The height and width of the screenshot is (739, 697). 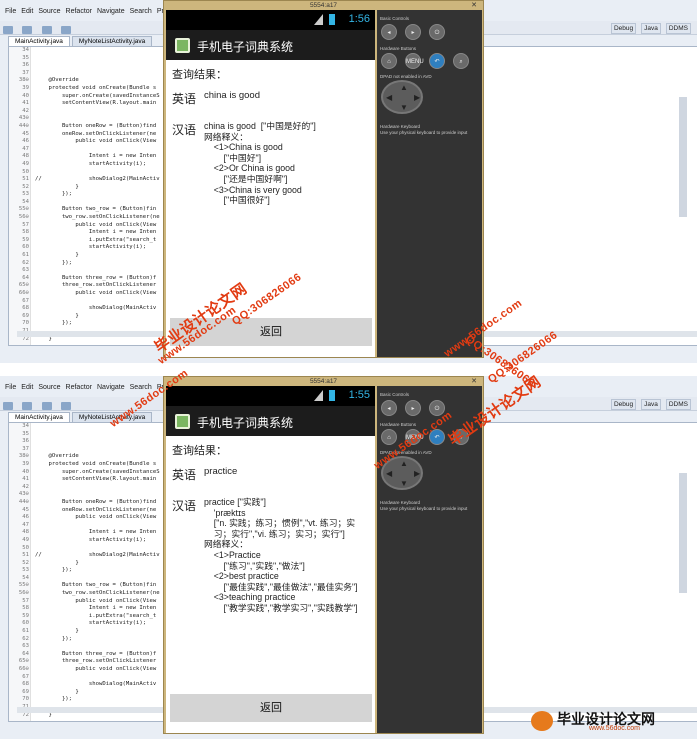 I want to click on code-line: // showDialog2(MainActiv, so click(x=97, y=180).